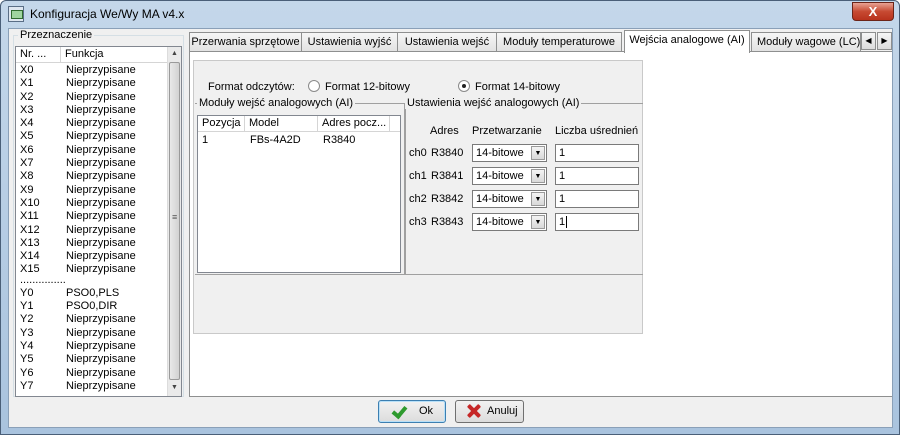 The width and height of the screenshot is (900, 435). Describe the element at coordinates (367, 87) in the screenshot. I see `format-12-label: Format 12-bitowy` at that location.